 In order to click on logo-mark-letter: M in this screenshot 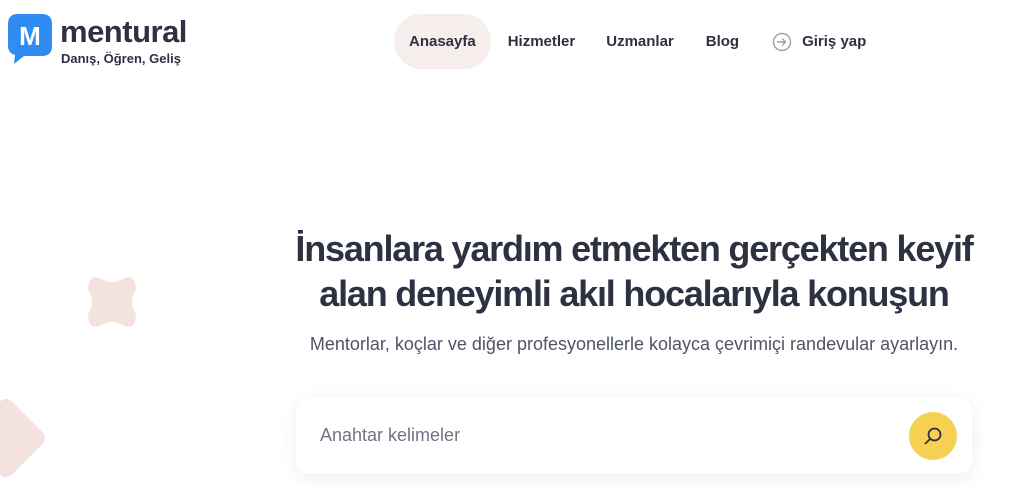, I will do `click(30, 36)`.